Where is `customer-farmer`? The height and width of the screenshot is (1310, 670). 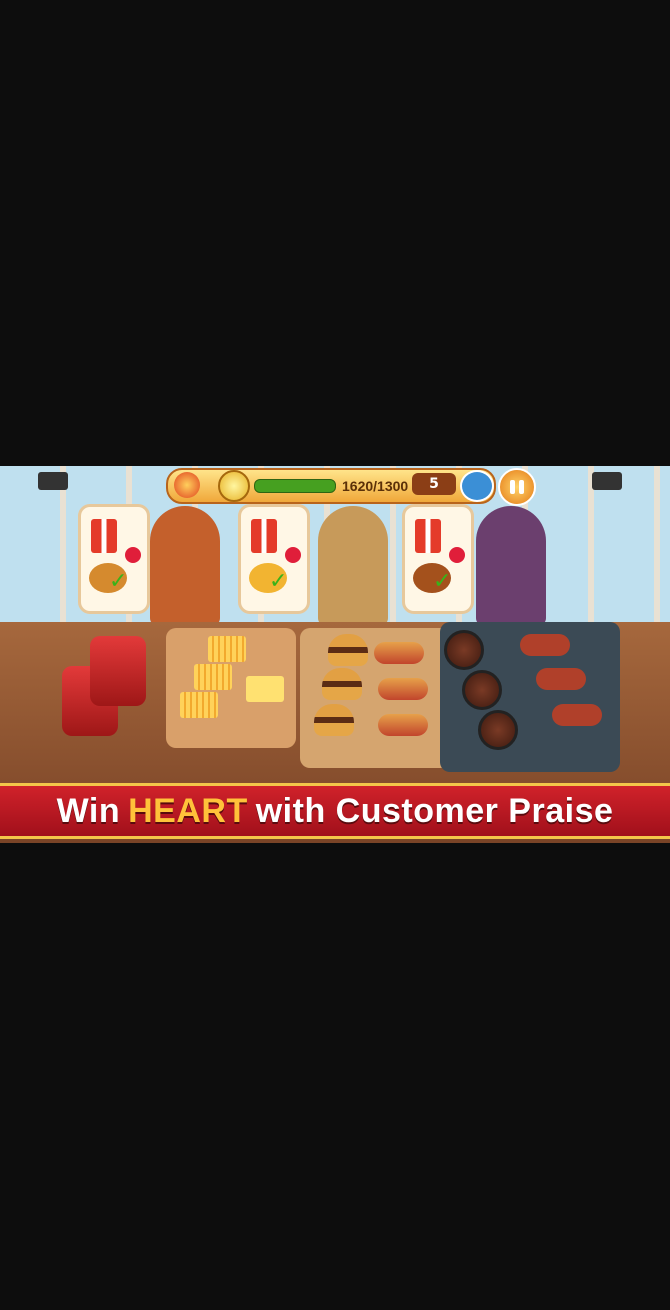
customer-farmer is located at coordinates (185, 566).